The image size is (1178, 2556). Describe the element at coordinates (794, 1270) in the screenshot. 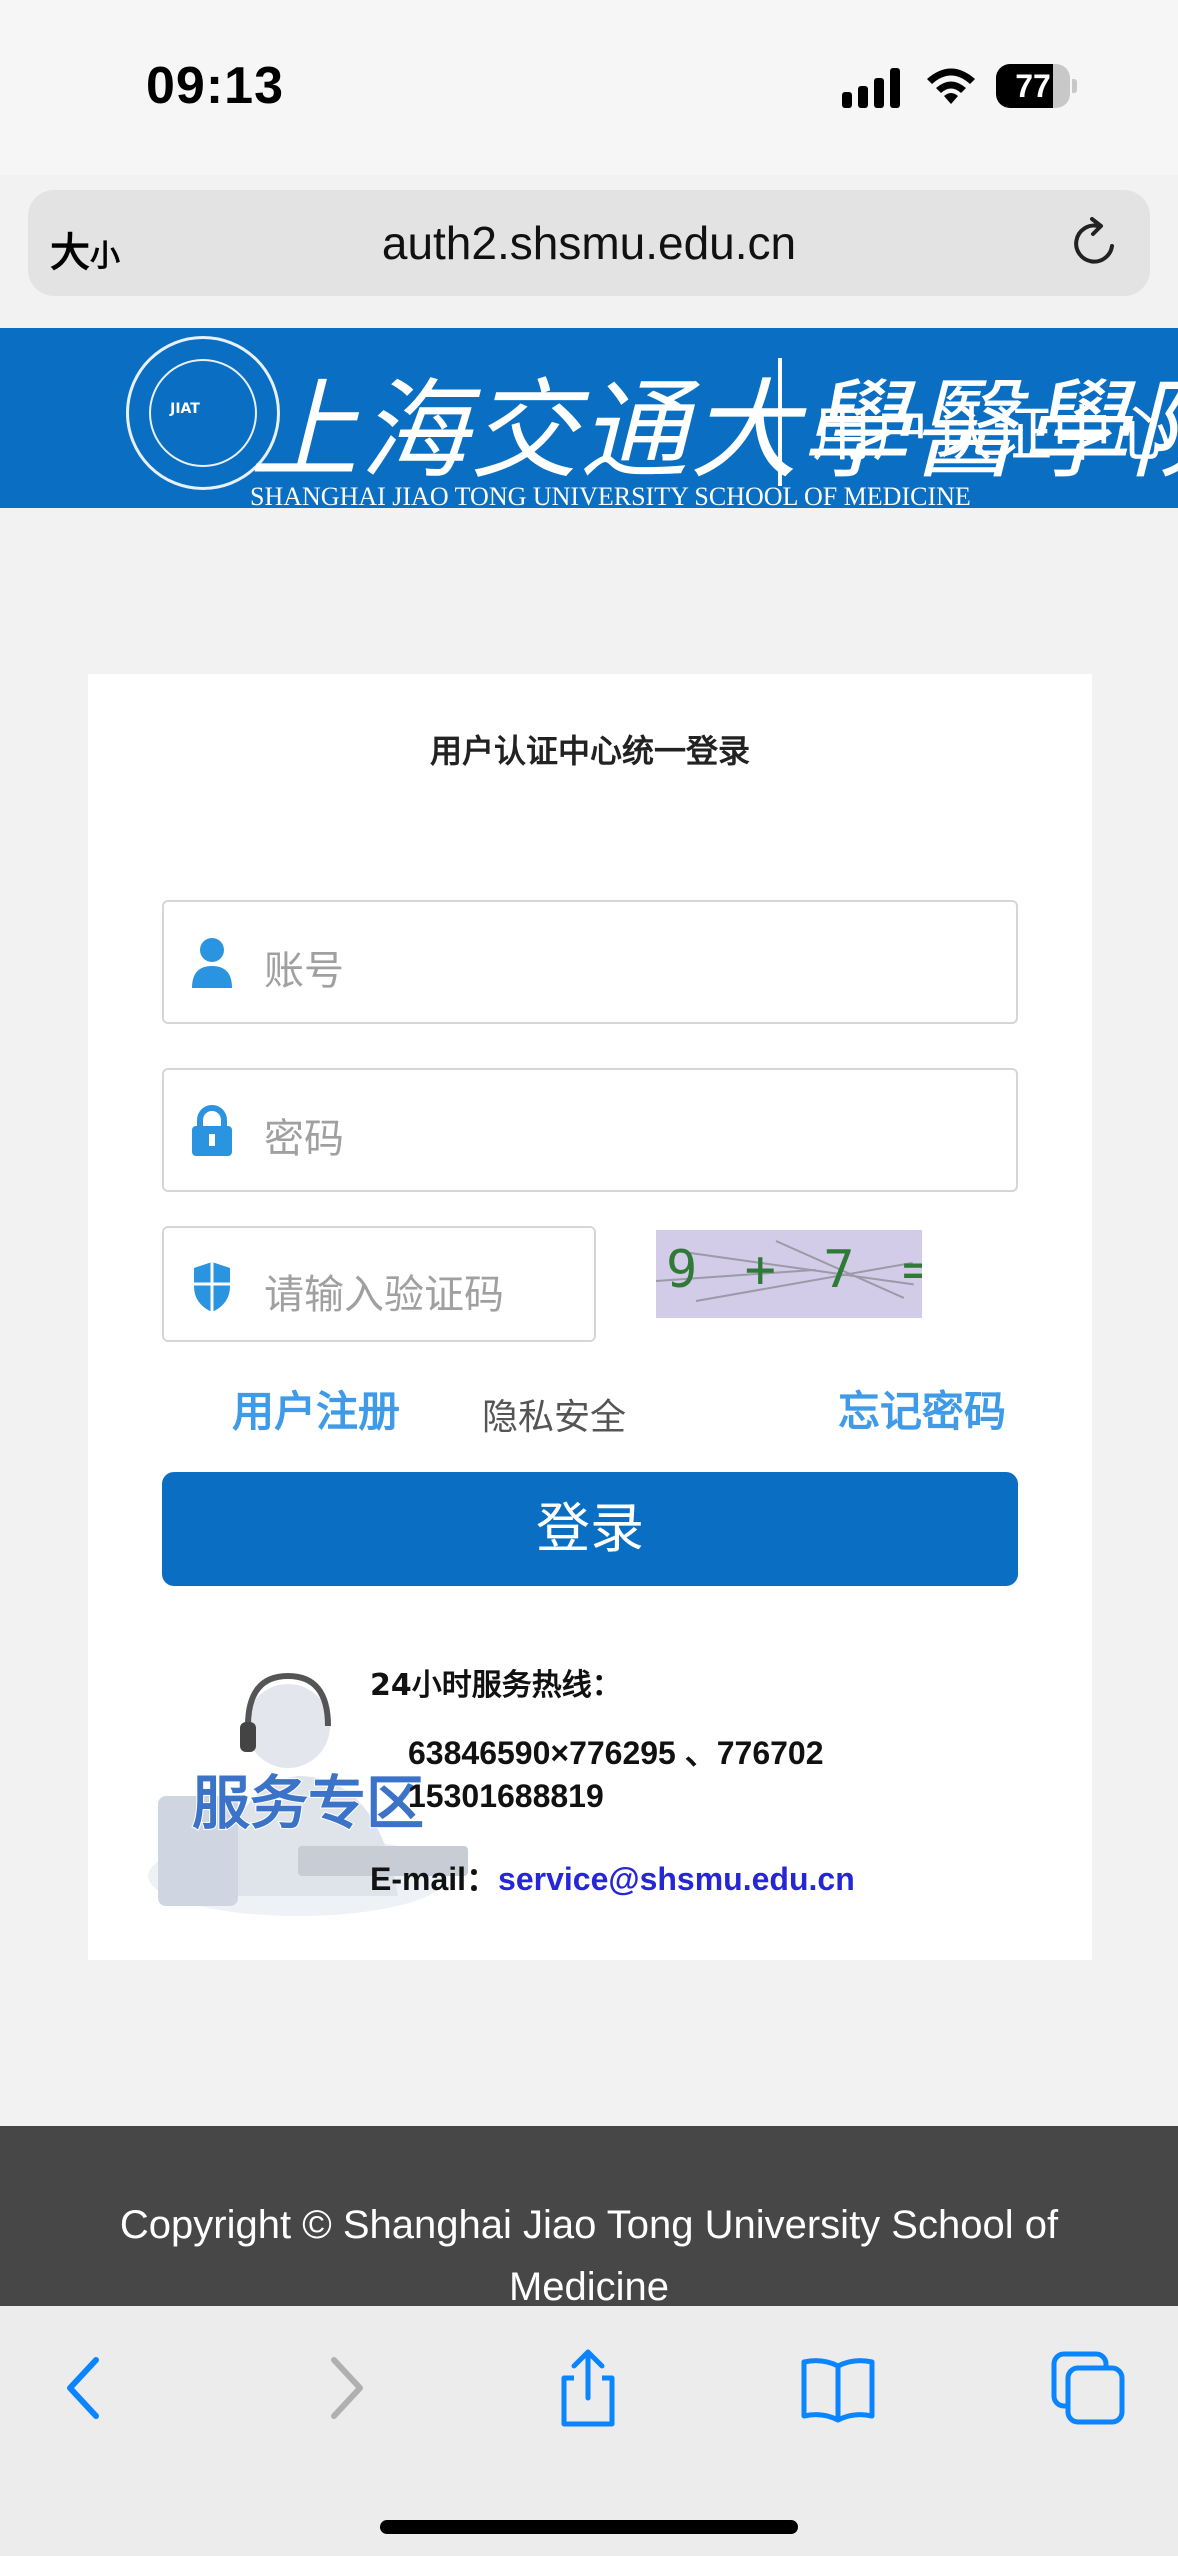

I see `captcha-question: 9 + 7 = ?` at that location.